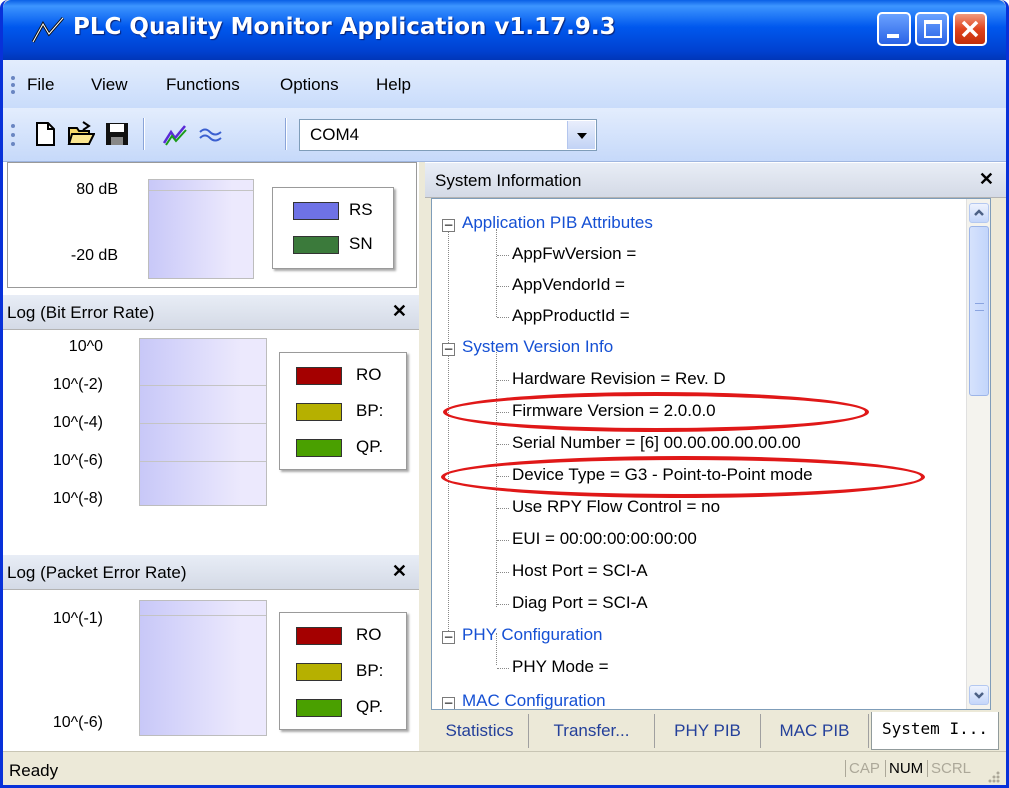 Image resolution: width=1009 pixels, height=788 pixels. I want to click on status-bar: Ready CAP NUM SCRL, so click(504, 768).